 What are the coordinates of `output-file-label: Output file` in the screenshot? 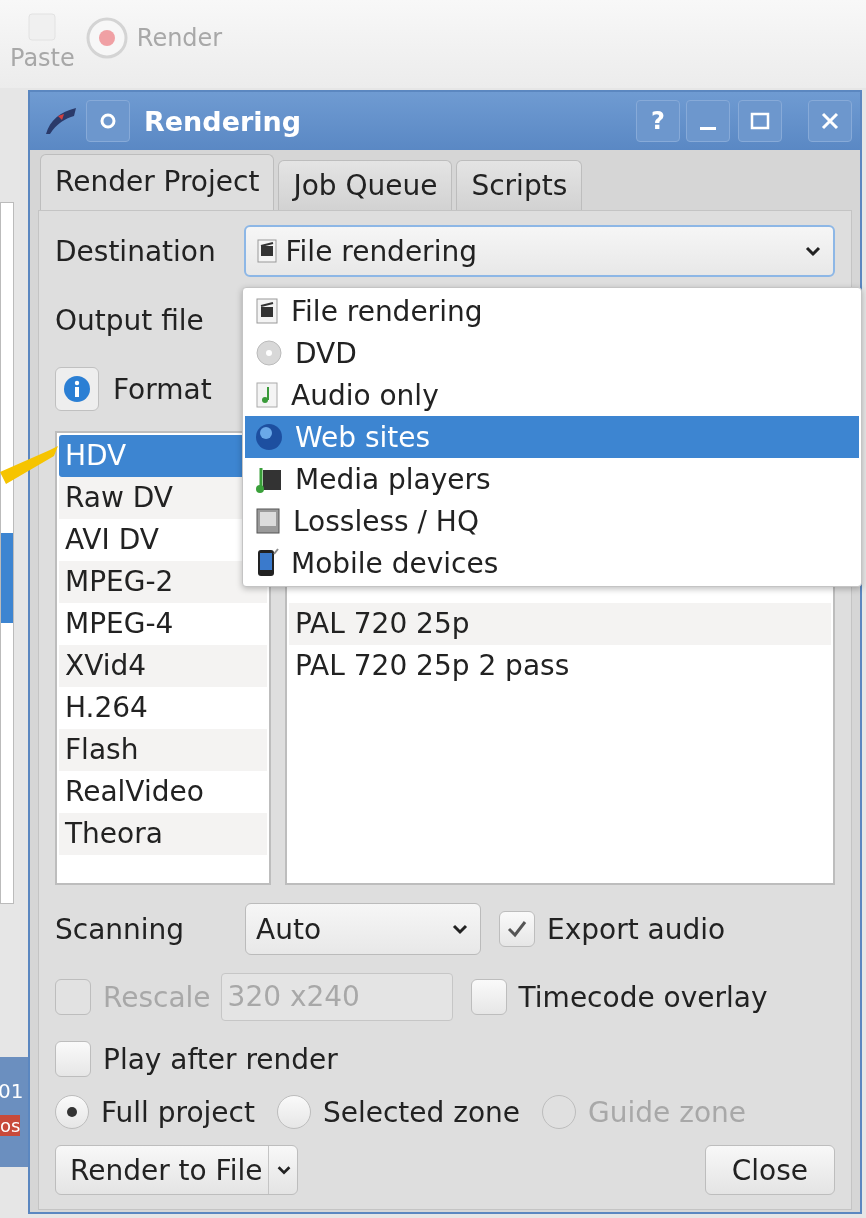 It's located at (130, 320).